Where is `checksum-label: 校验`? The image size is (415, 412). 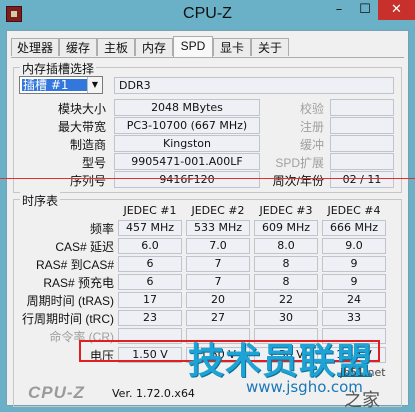
checksum-label: 校验 is located at coordinates (311, 109).